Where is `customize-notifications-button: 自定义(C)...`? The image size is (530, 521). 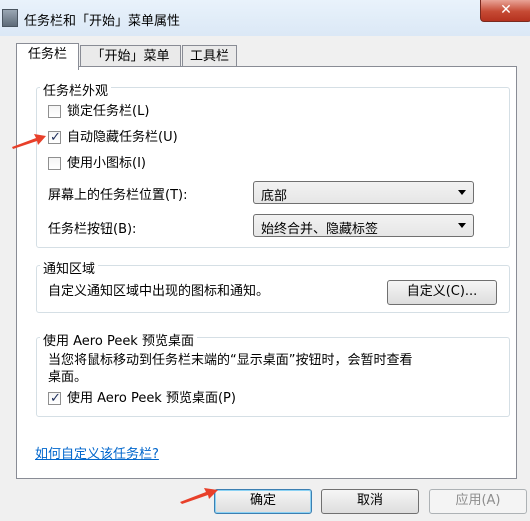
customize-notifications-button: 自定义(C)... is located at coordinates (442, 292).